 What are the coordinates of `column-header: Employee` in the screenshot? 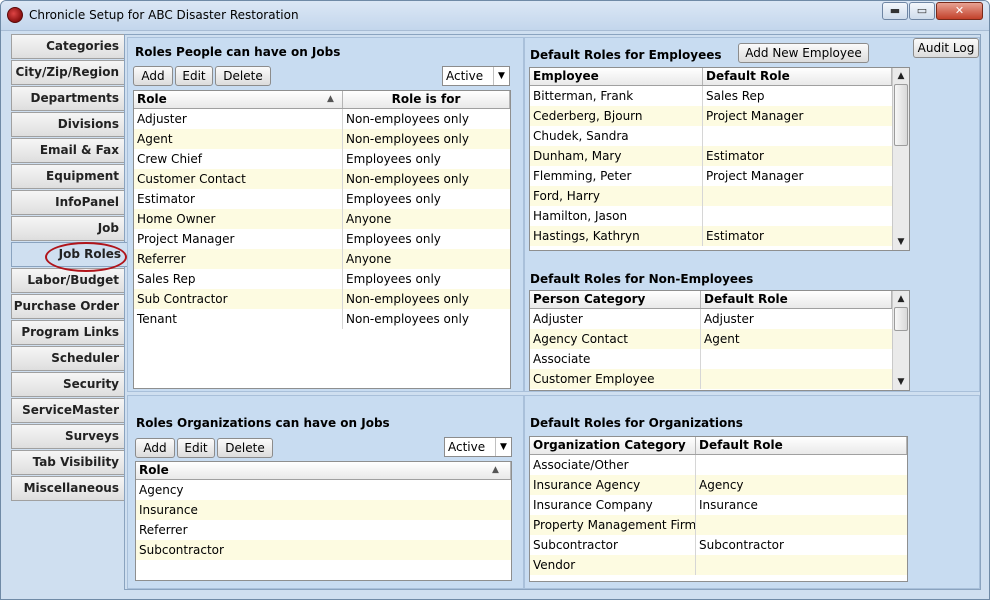 It's located at (616, 76).